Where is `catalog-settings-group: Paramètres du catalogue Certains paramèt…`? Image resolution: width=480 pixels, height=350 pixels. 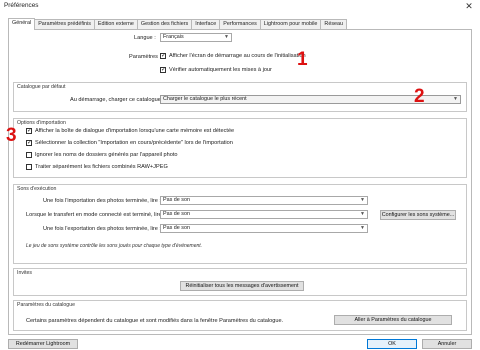 catalog-settings-group: Paramètres du catalogue Certains paramèt… is located at coordinates (240, 315).